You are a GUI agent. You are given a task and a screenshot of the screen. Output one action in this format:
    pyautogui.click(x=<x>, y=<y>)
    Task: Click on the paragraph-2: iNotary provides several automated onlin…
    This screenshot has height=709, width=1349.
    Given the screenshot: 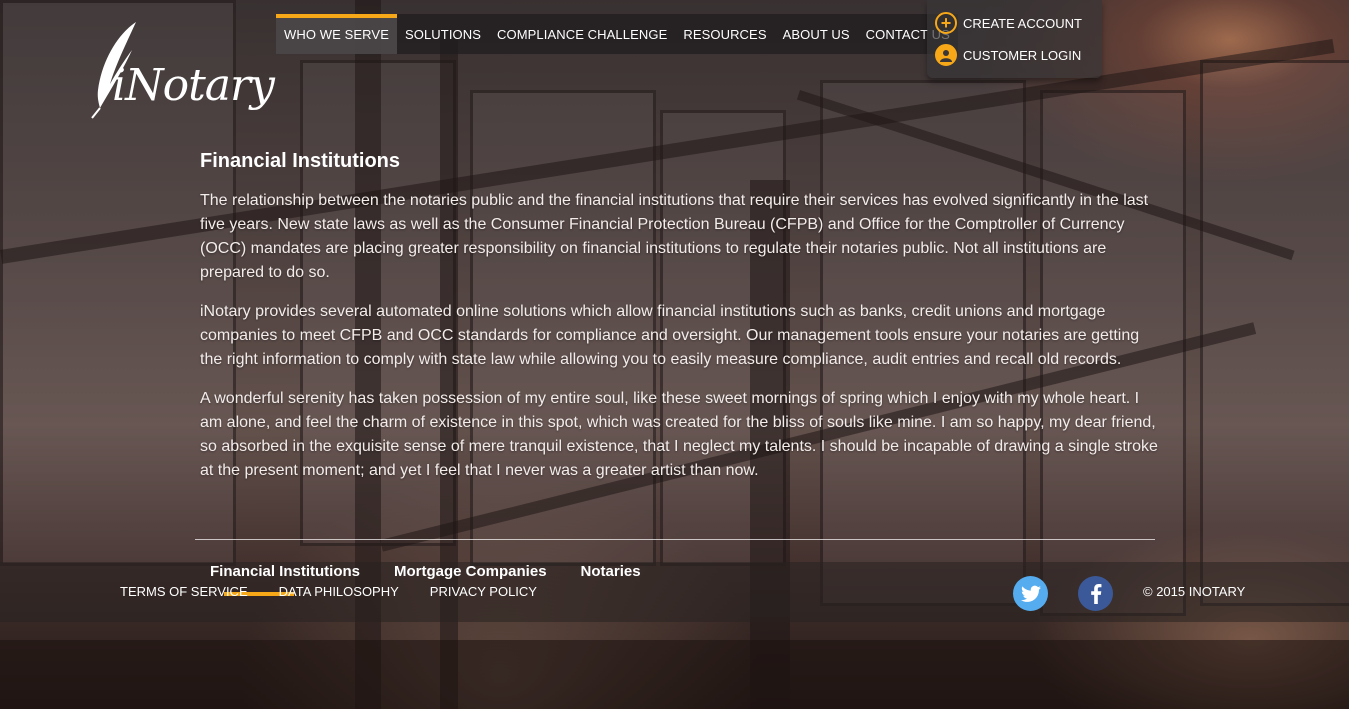 What is the action you would take?
    pyautogui.click(x=670, y=335)
    